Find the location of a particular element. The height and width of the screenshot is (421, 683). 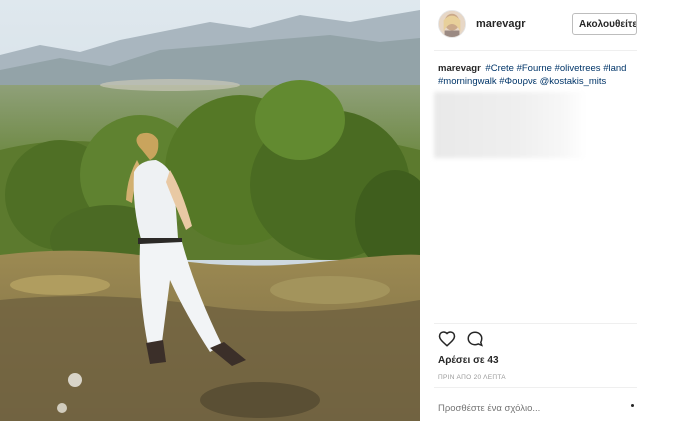

caption-tag: #Fourne is located at coordinates (534, 68).